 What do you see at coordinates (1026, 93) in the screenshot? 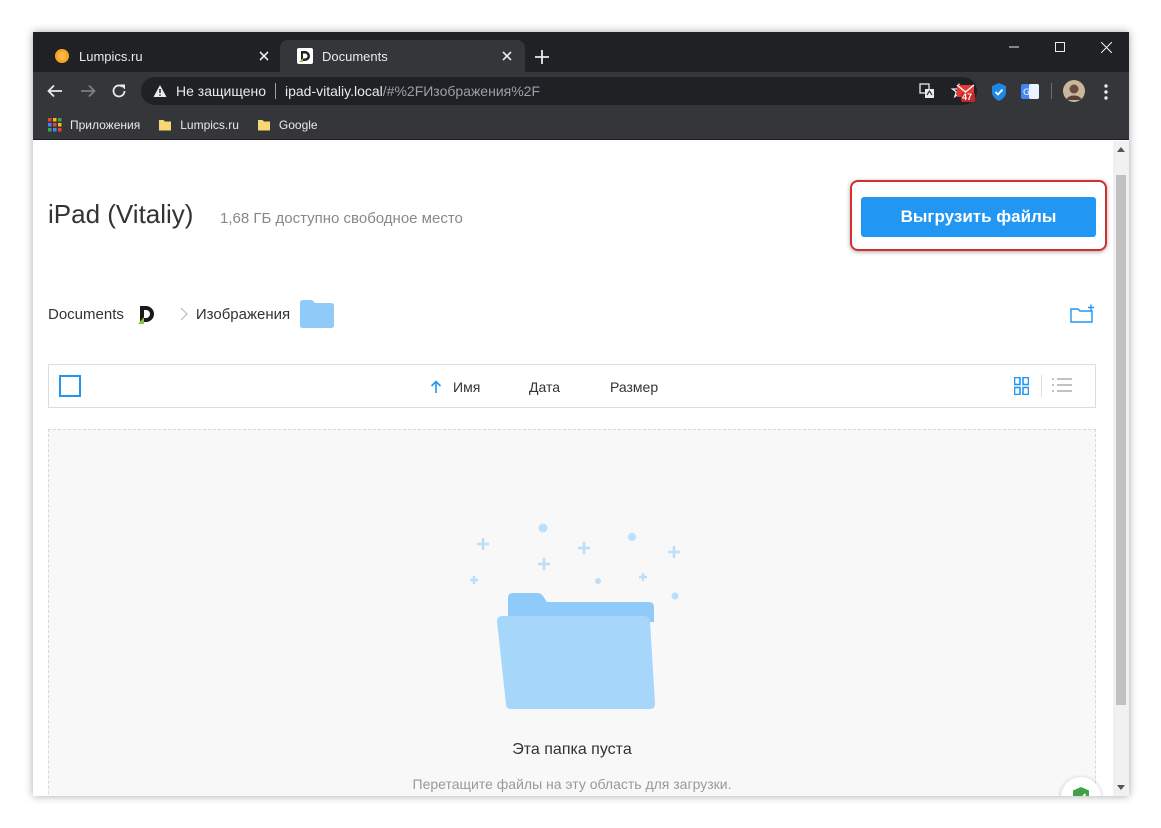
I see `svg-text: G` at bounding box center [1026, 93].